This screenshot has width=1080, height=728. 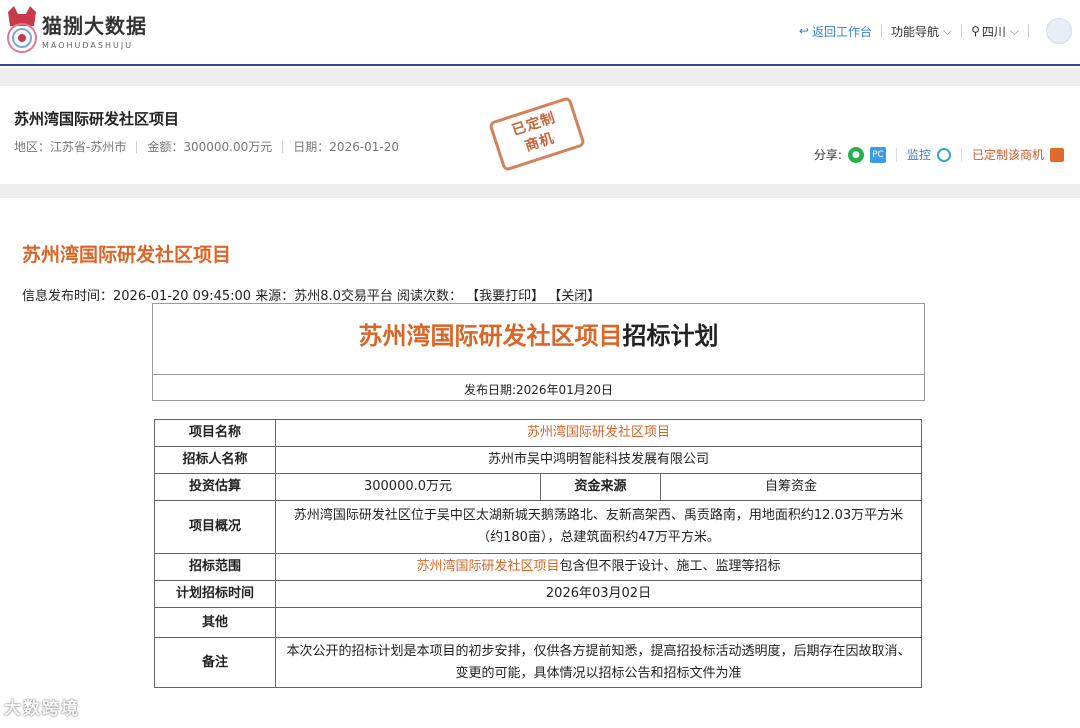 I want to click on table-row: 招标范围 苏州湾国际研发社区项目包含但不限于设计、施工、监理等招标, so click(x=538, y=567).